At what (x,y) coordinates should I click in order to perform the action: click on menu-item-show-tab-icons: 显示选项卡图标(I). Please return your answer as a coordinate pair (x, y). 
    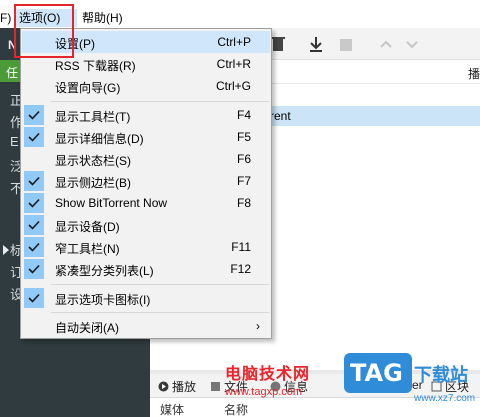
    Looking at the image, I should click on (146, 298).